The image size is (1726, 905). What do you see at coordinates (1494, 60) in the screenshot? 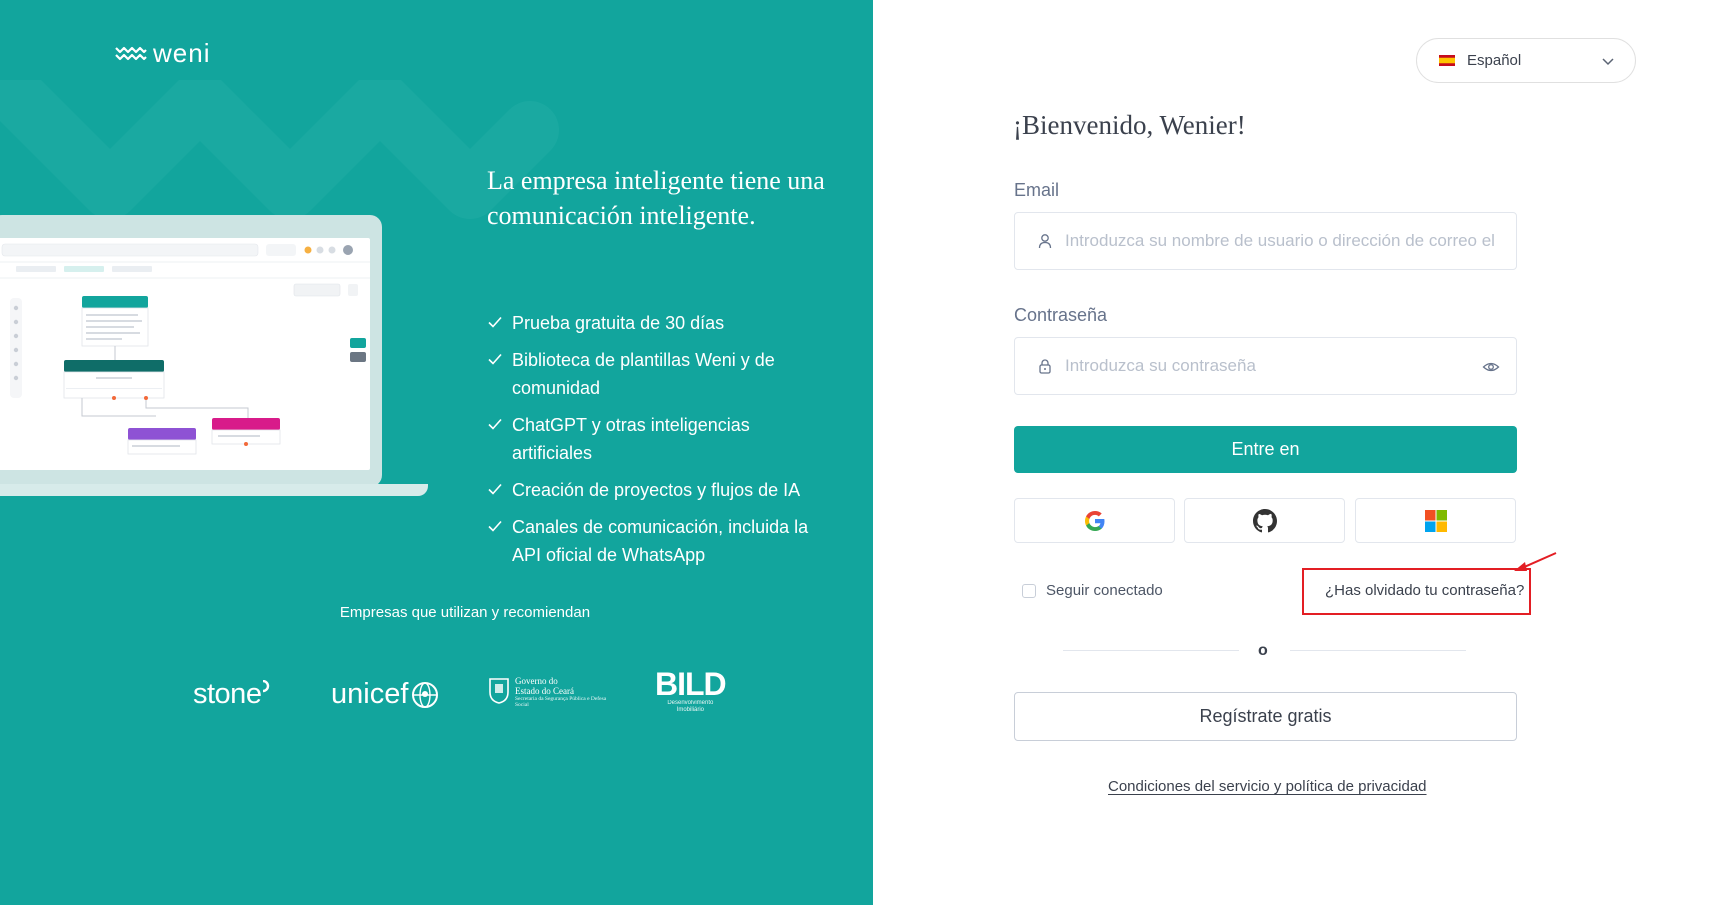
I see `language-selected: Español` at bounding box center [1494, 60].